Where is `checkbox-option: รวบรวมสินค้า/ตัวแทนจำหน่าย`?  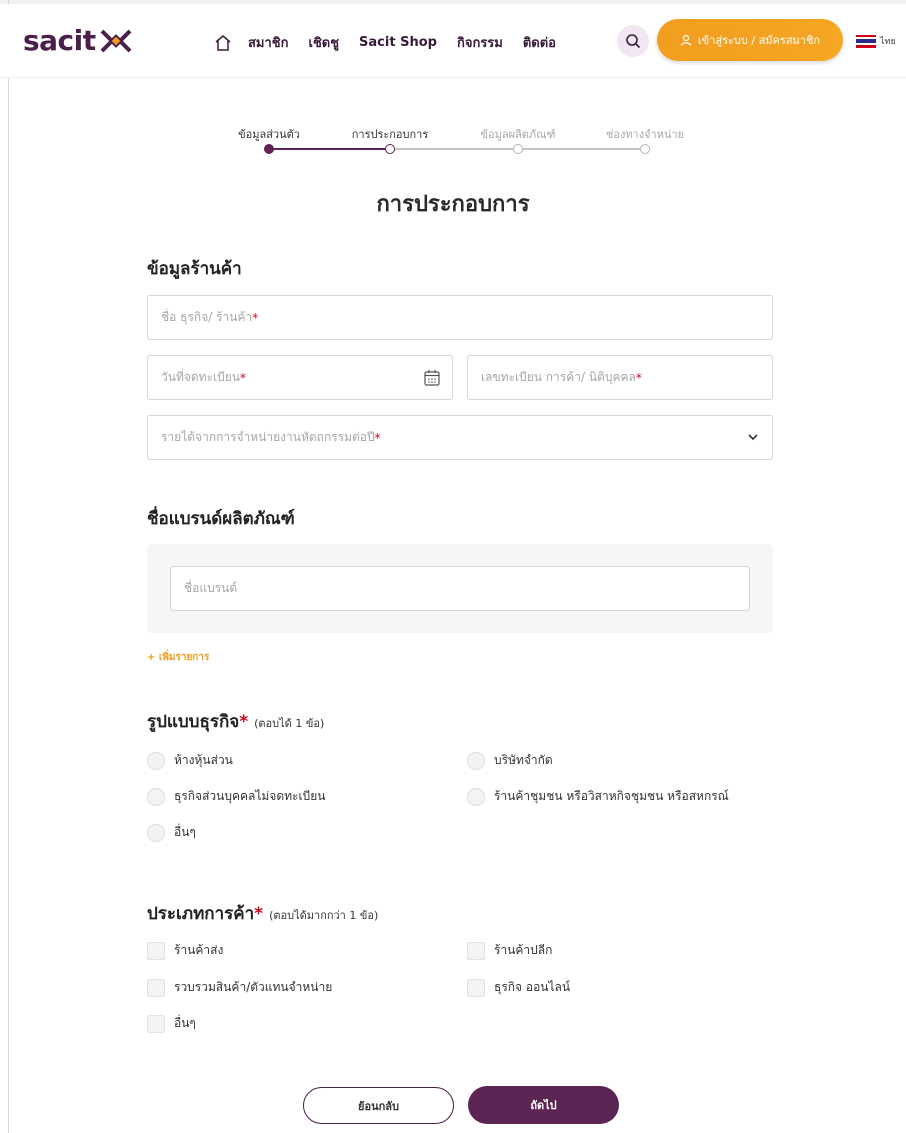 checkbox-option: รวบรวมสินค้า/ตัวแทนจำหน่าย is located at coordinates (239, 987).